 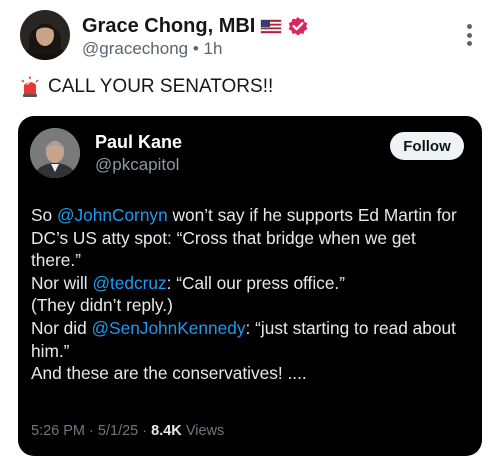 I want to click on text-segment: won’t say if he supports Ed Martin for, so click(x=312, y=215).